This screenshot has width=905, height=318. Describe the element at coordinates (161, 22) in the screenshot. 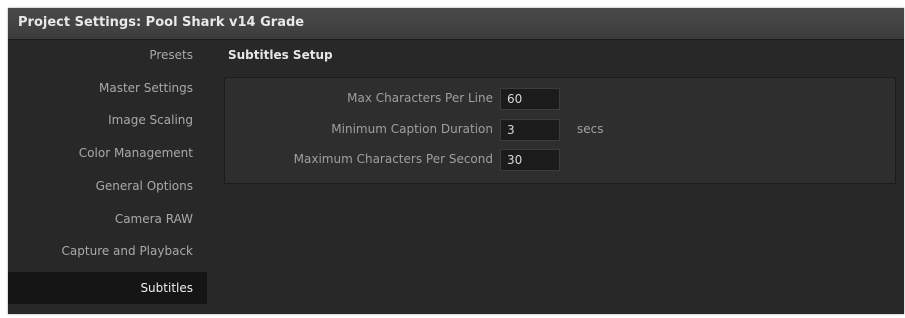

I see `window-title: Project Settings: Pool Shark v14 Grade` at that location.